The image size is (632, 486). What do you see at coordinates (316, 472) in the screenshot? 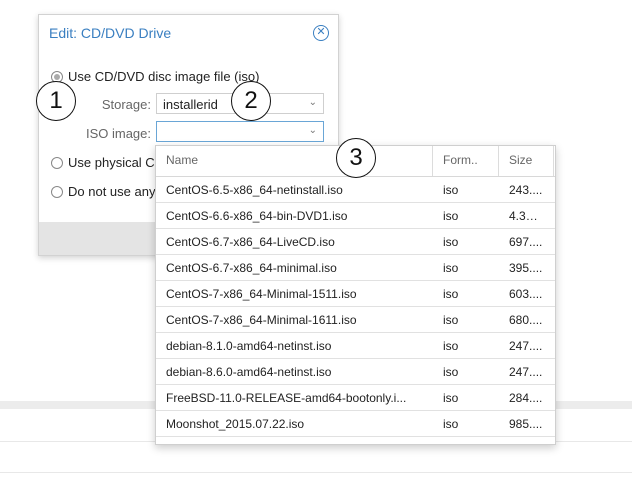
I see `background-divider` at bounding box center [316, 472].